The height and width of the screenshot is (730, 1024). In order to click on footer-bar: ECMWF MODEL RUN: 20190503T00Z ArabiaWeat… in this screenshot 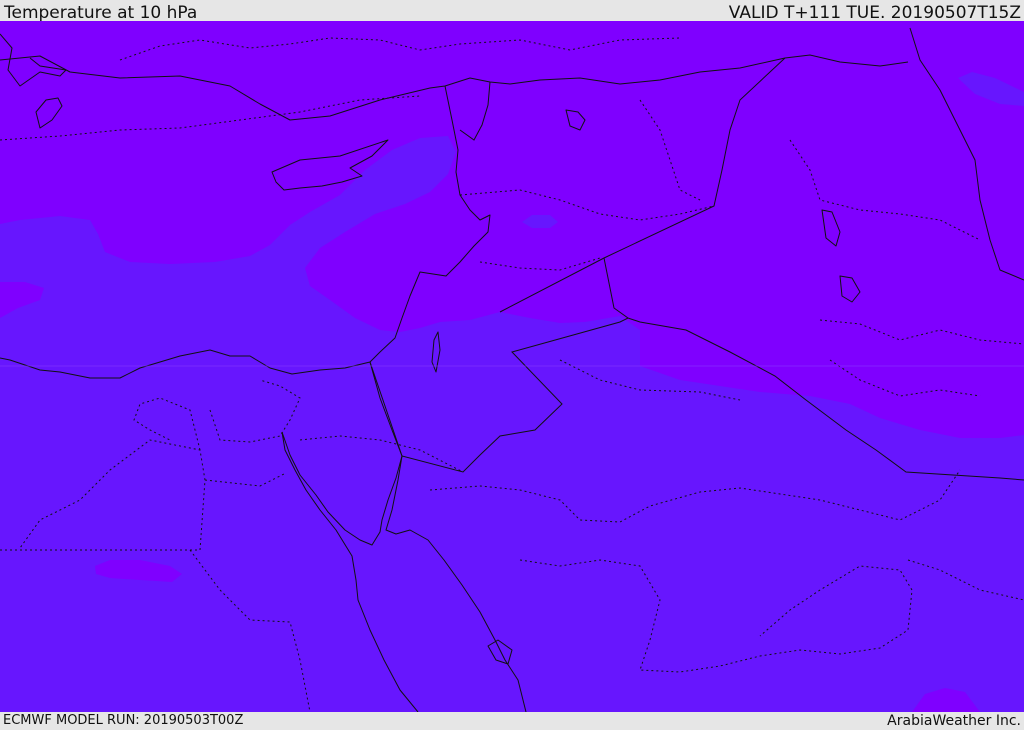, I will do `click(512, 720)`.